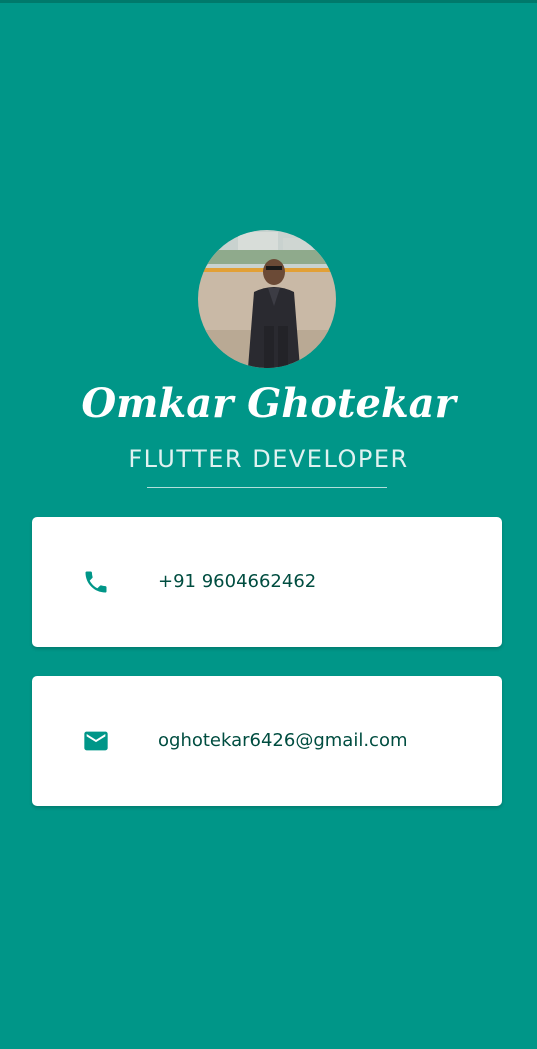 The height and width of the screenshot is (1049, 537). I want to click on phone-card: +91 9604662462, so click(267, 582).